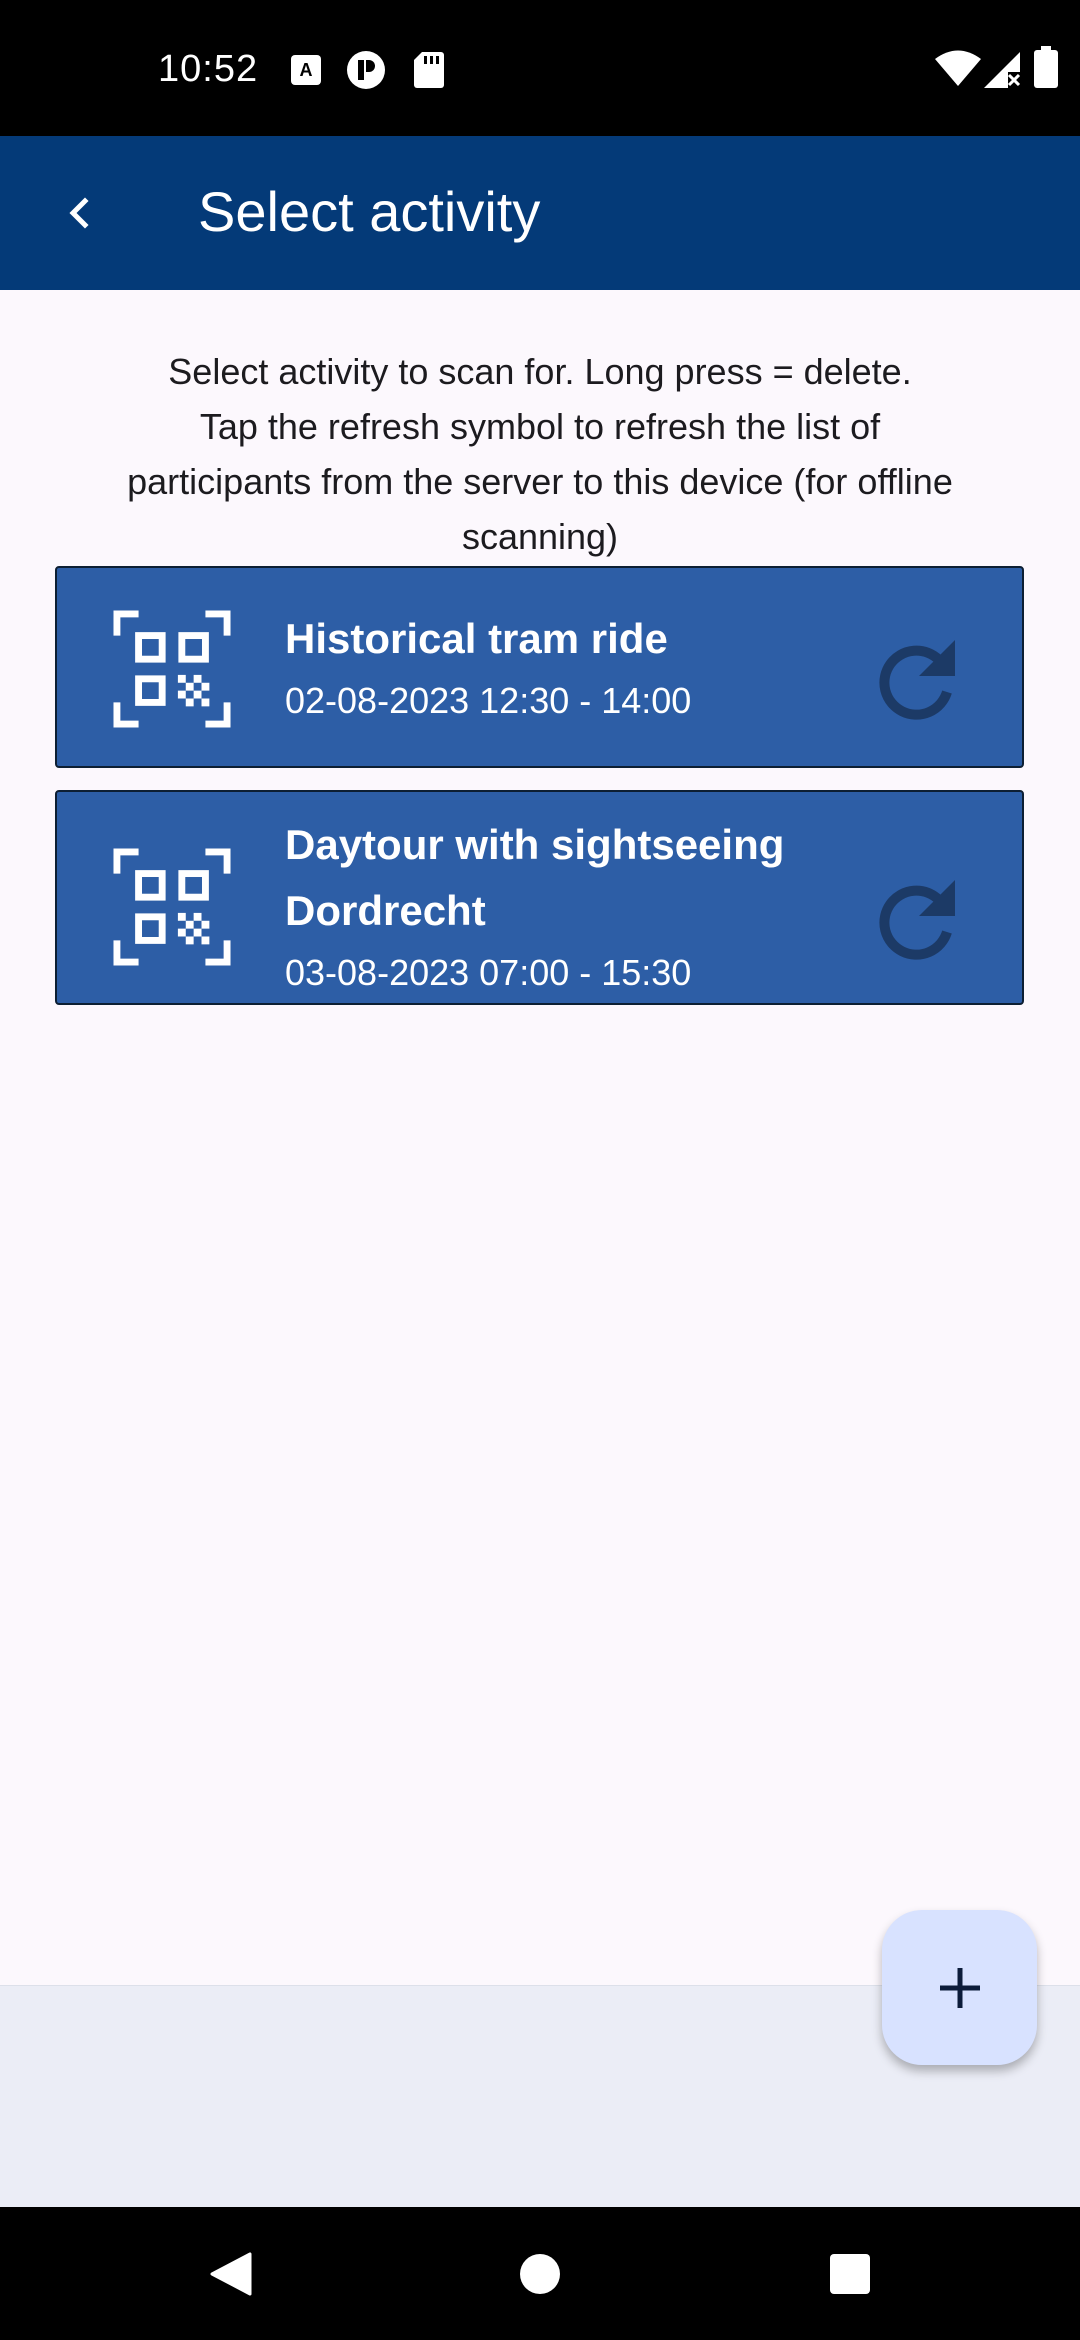  What do you see at coordinates (488, 972) in the screenshot?
I see `activity-datetime: 03-08-2023 07:00 - 15:30` at bounding box center [488, 972].